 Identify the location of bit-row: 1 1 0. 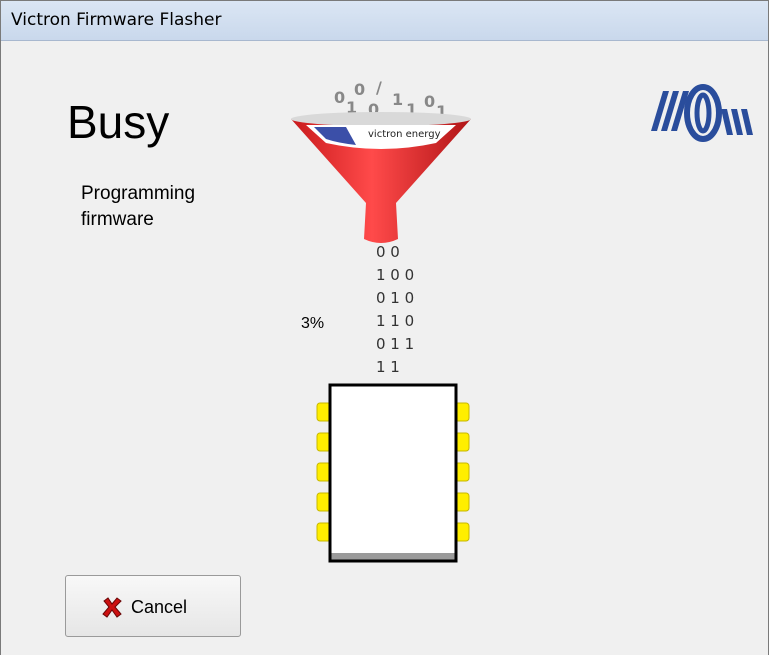
(395, 321).